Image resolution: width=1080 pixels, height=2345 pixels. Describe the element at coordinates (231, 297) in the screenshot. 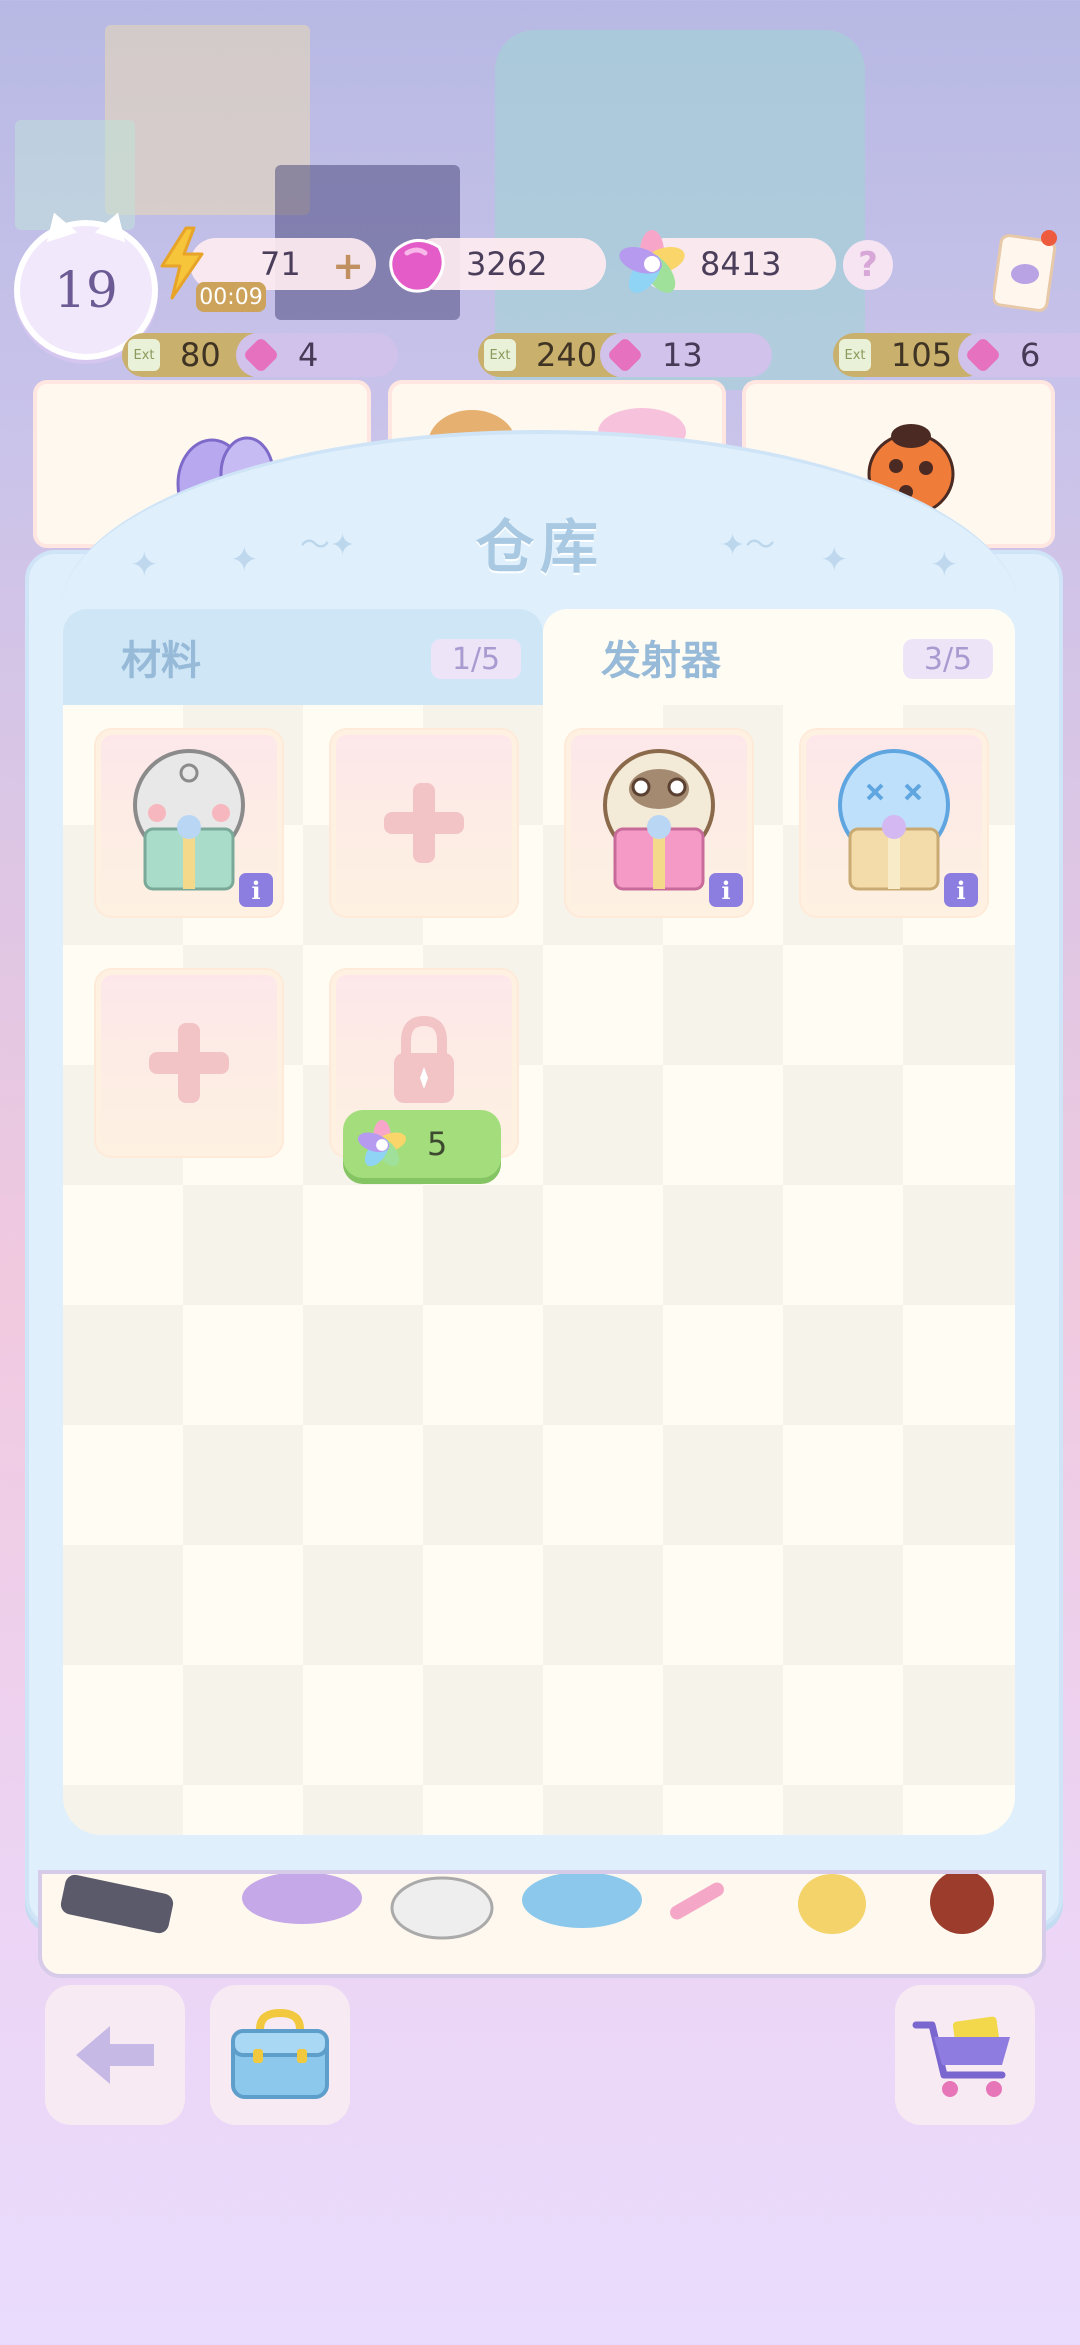

I see `energy-timer: 00:09` at that location.